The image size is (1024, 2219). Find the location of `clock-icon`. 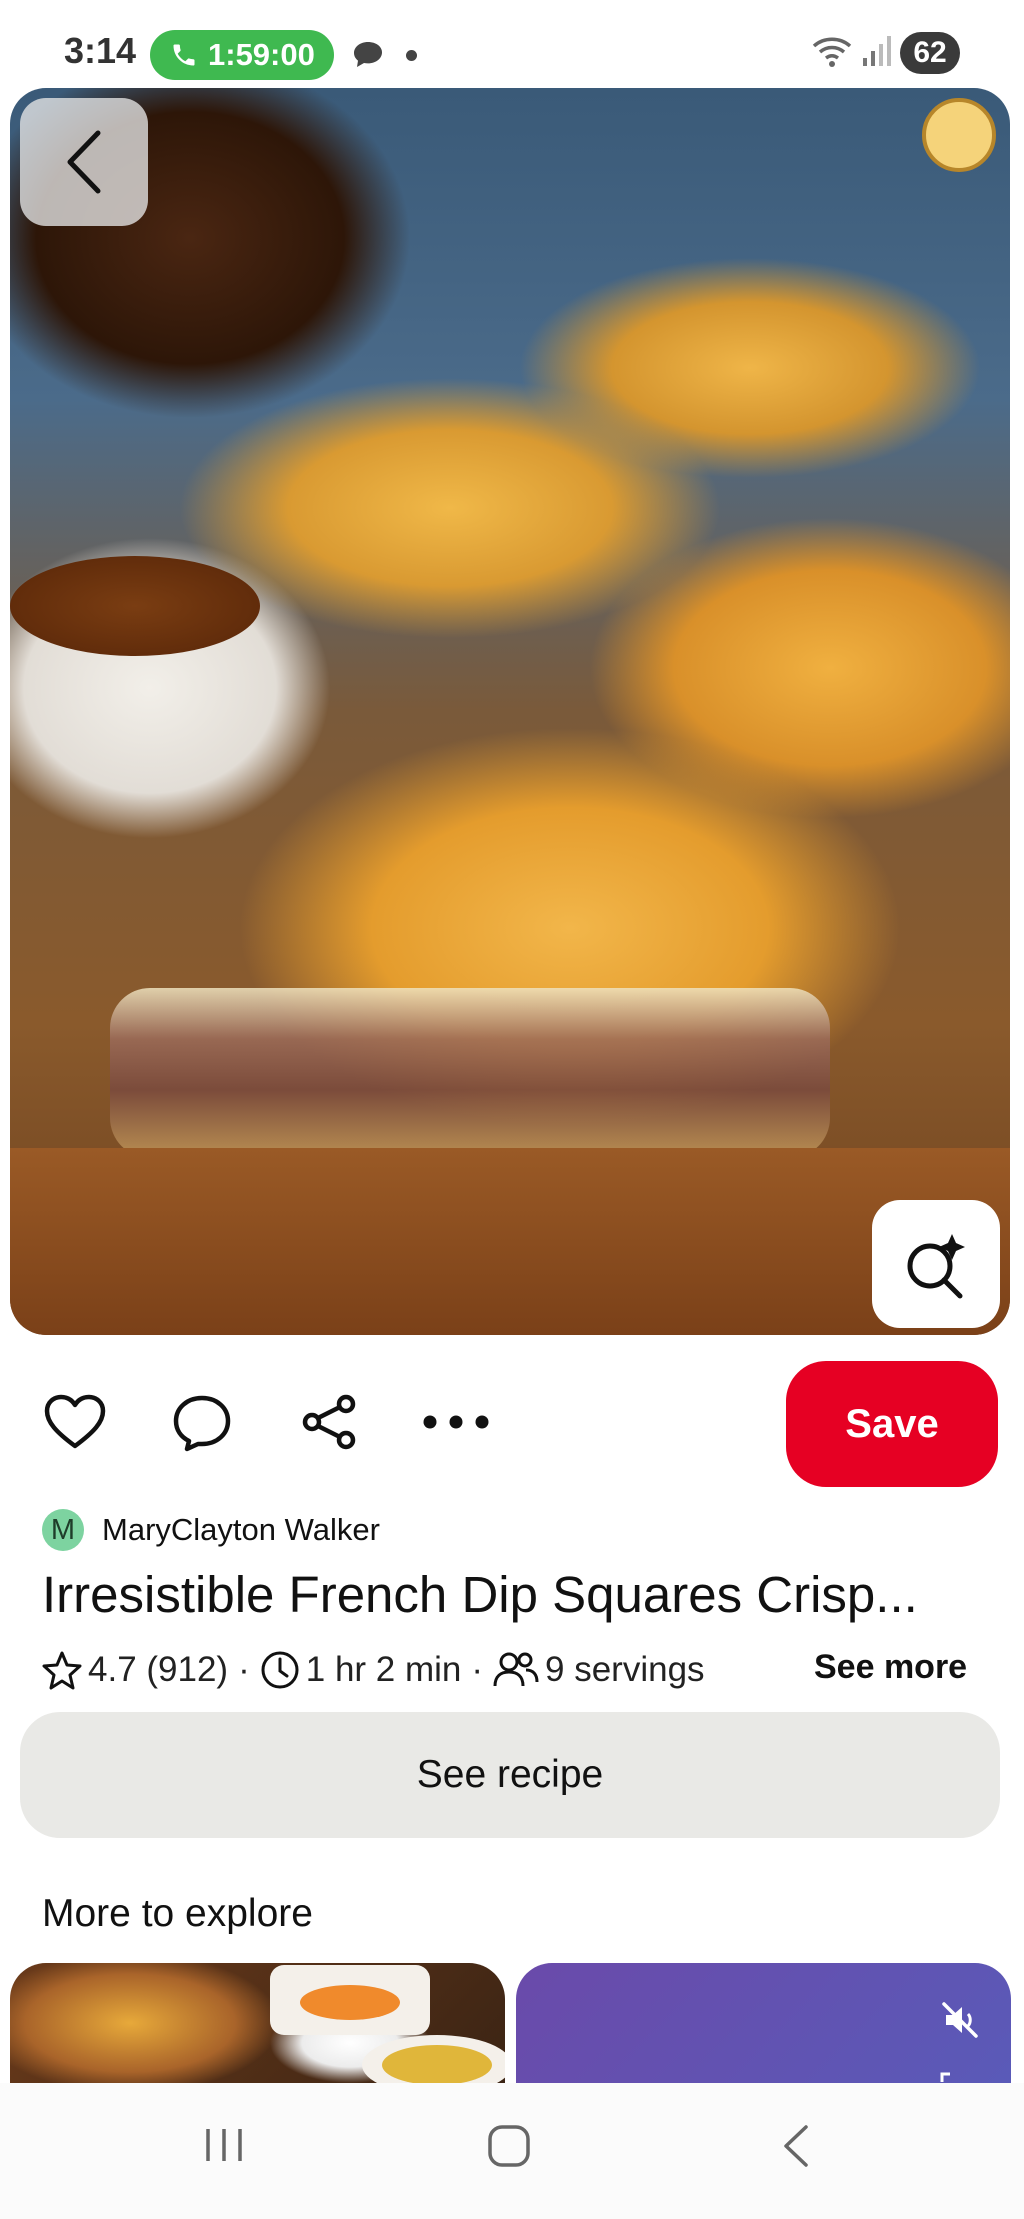

clock-icon is located at coordinates (280, 1670).